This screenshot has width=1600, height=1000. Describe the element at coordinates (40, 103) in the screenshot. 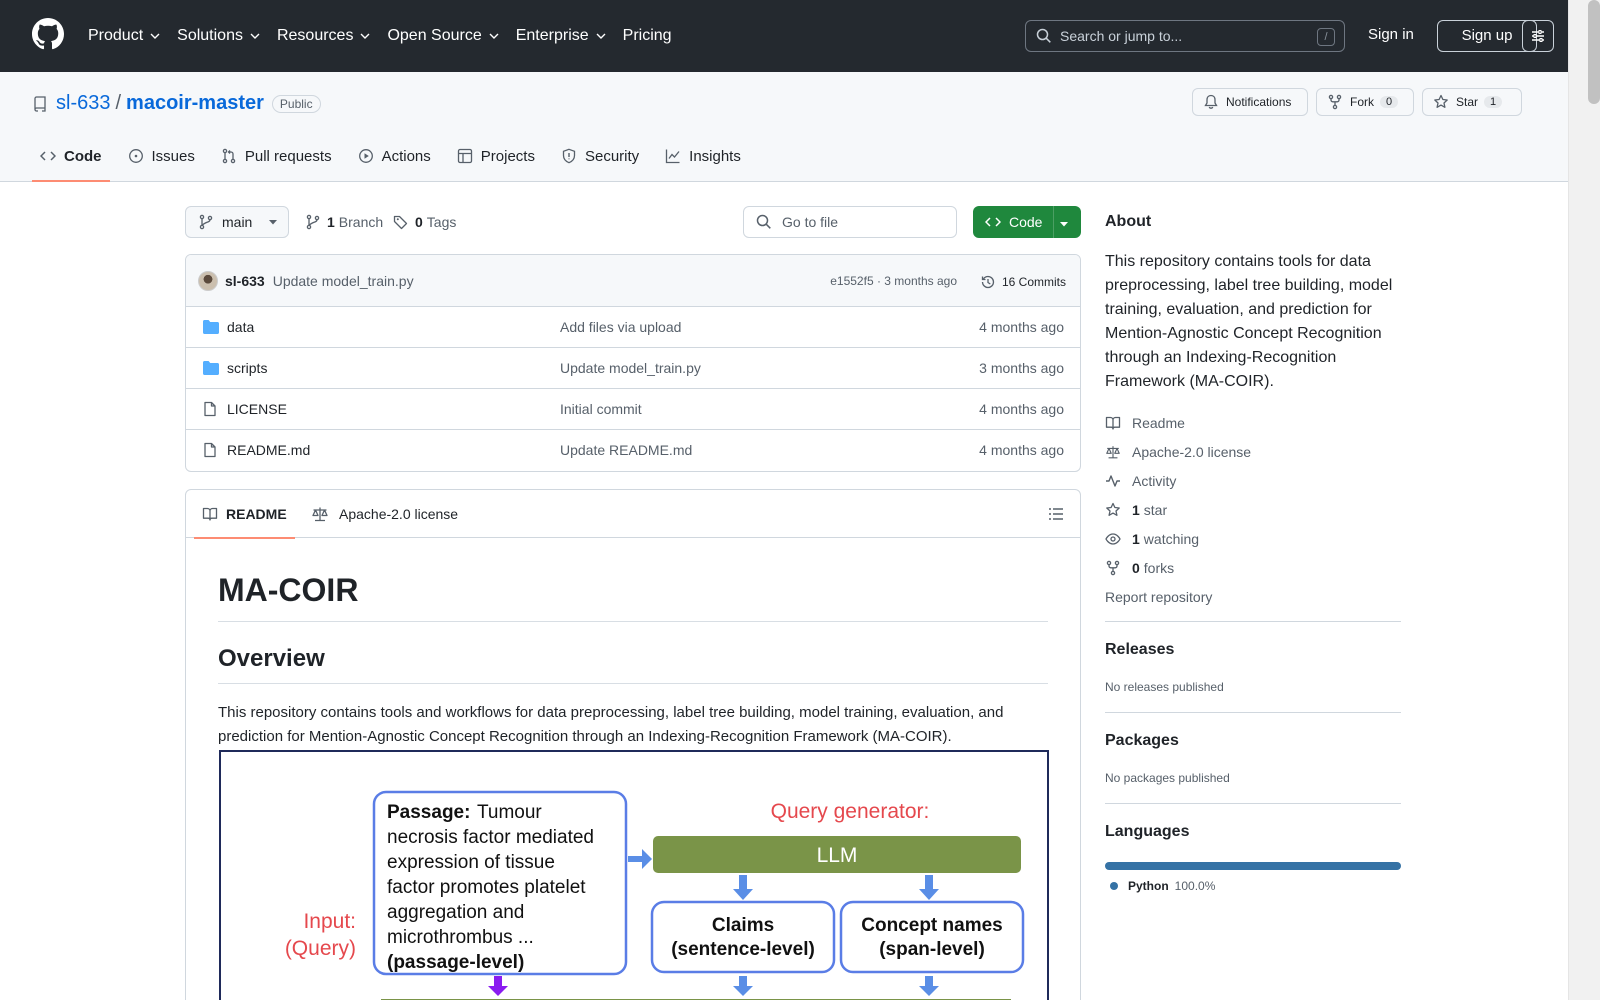

I see `repo-icon` at that location.